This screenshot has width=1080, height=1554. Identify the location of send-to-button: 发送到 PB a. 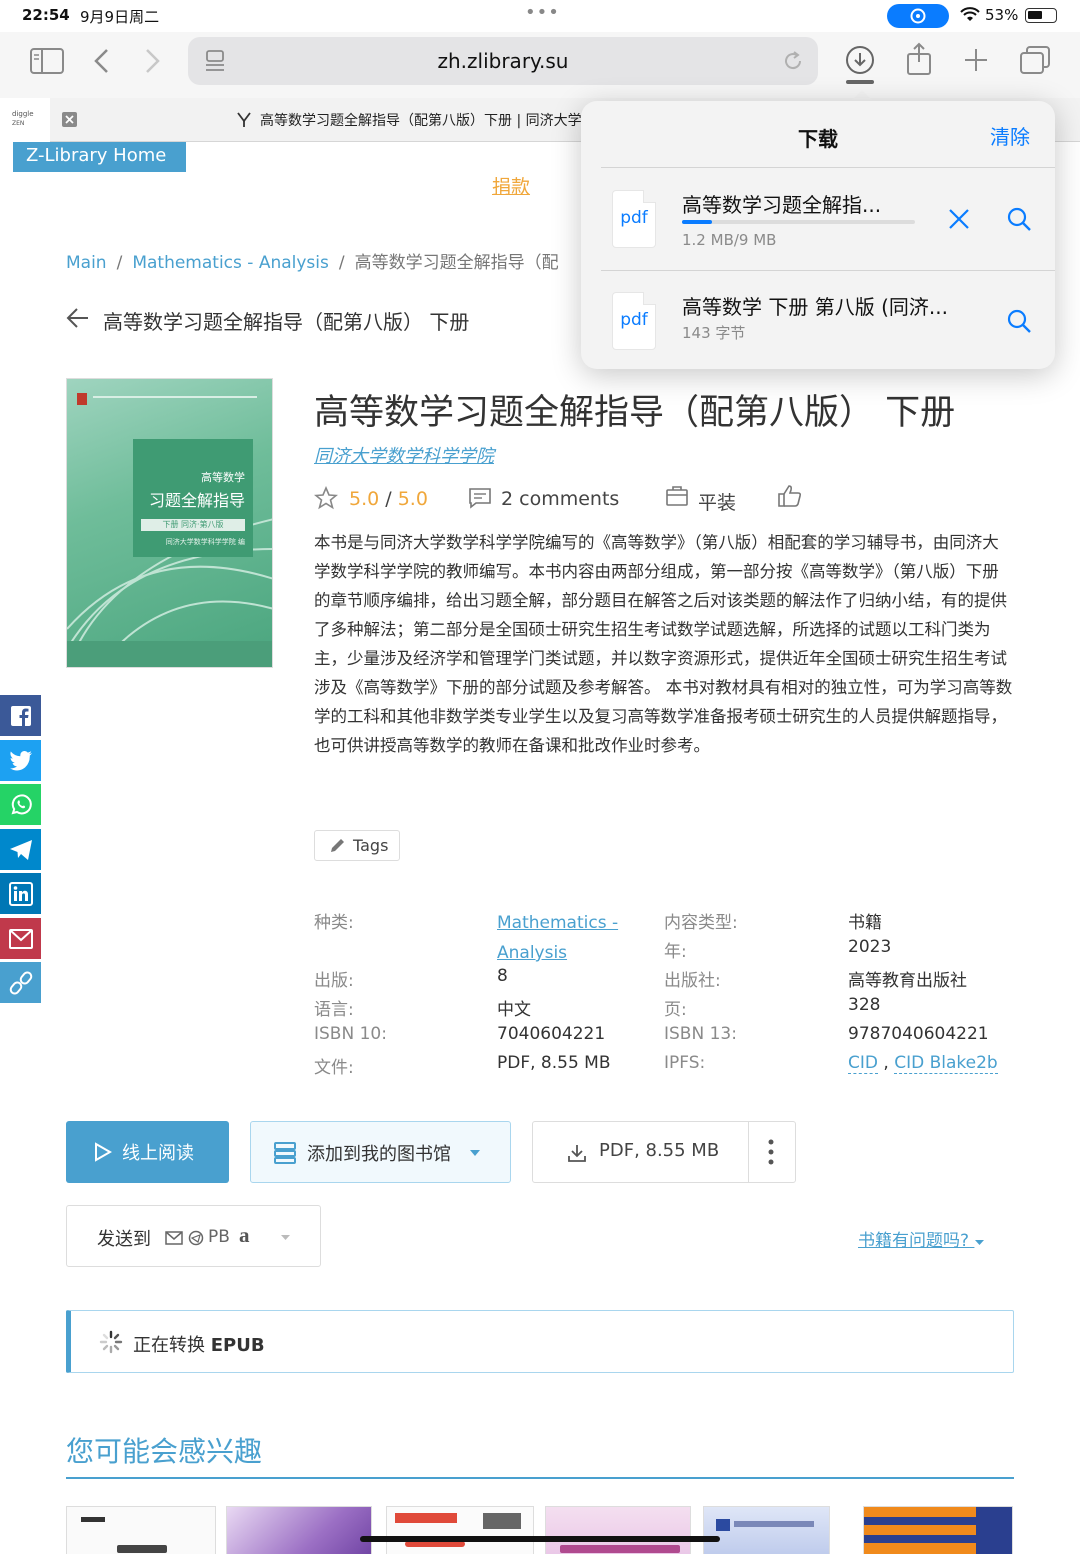
(193, 1236).